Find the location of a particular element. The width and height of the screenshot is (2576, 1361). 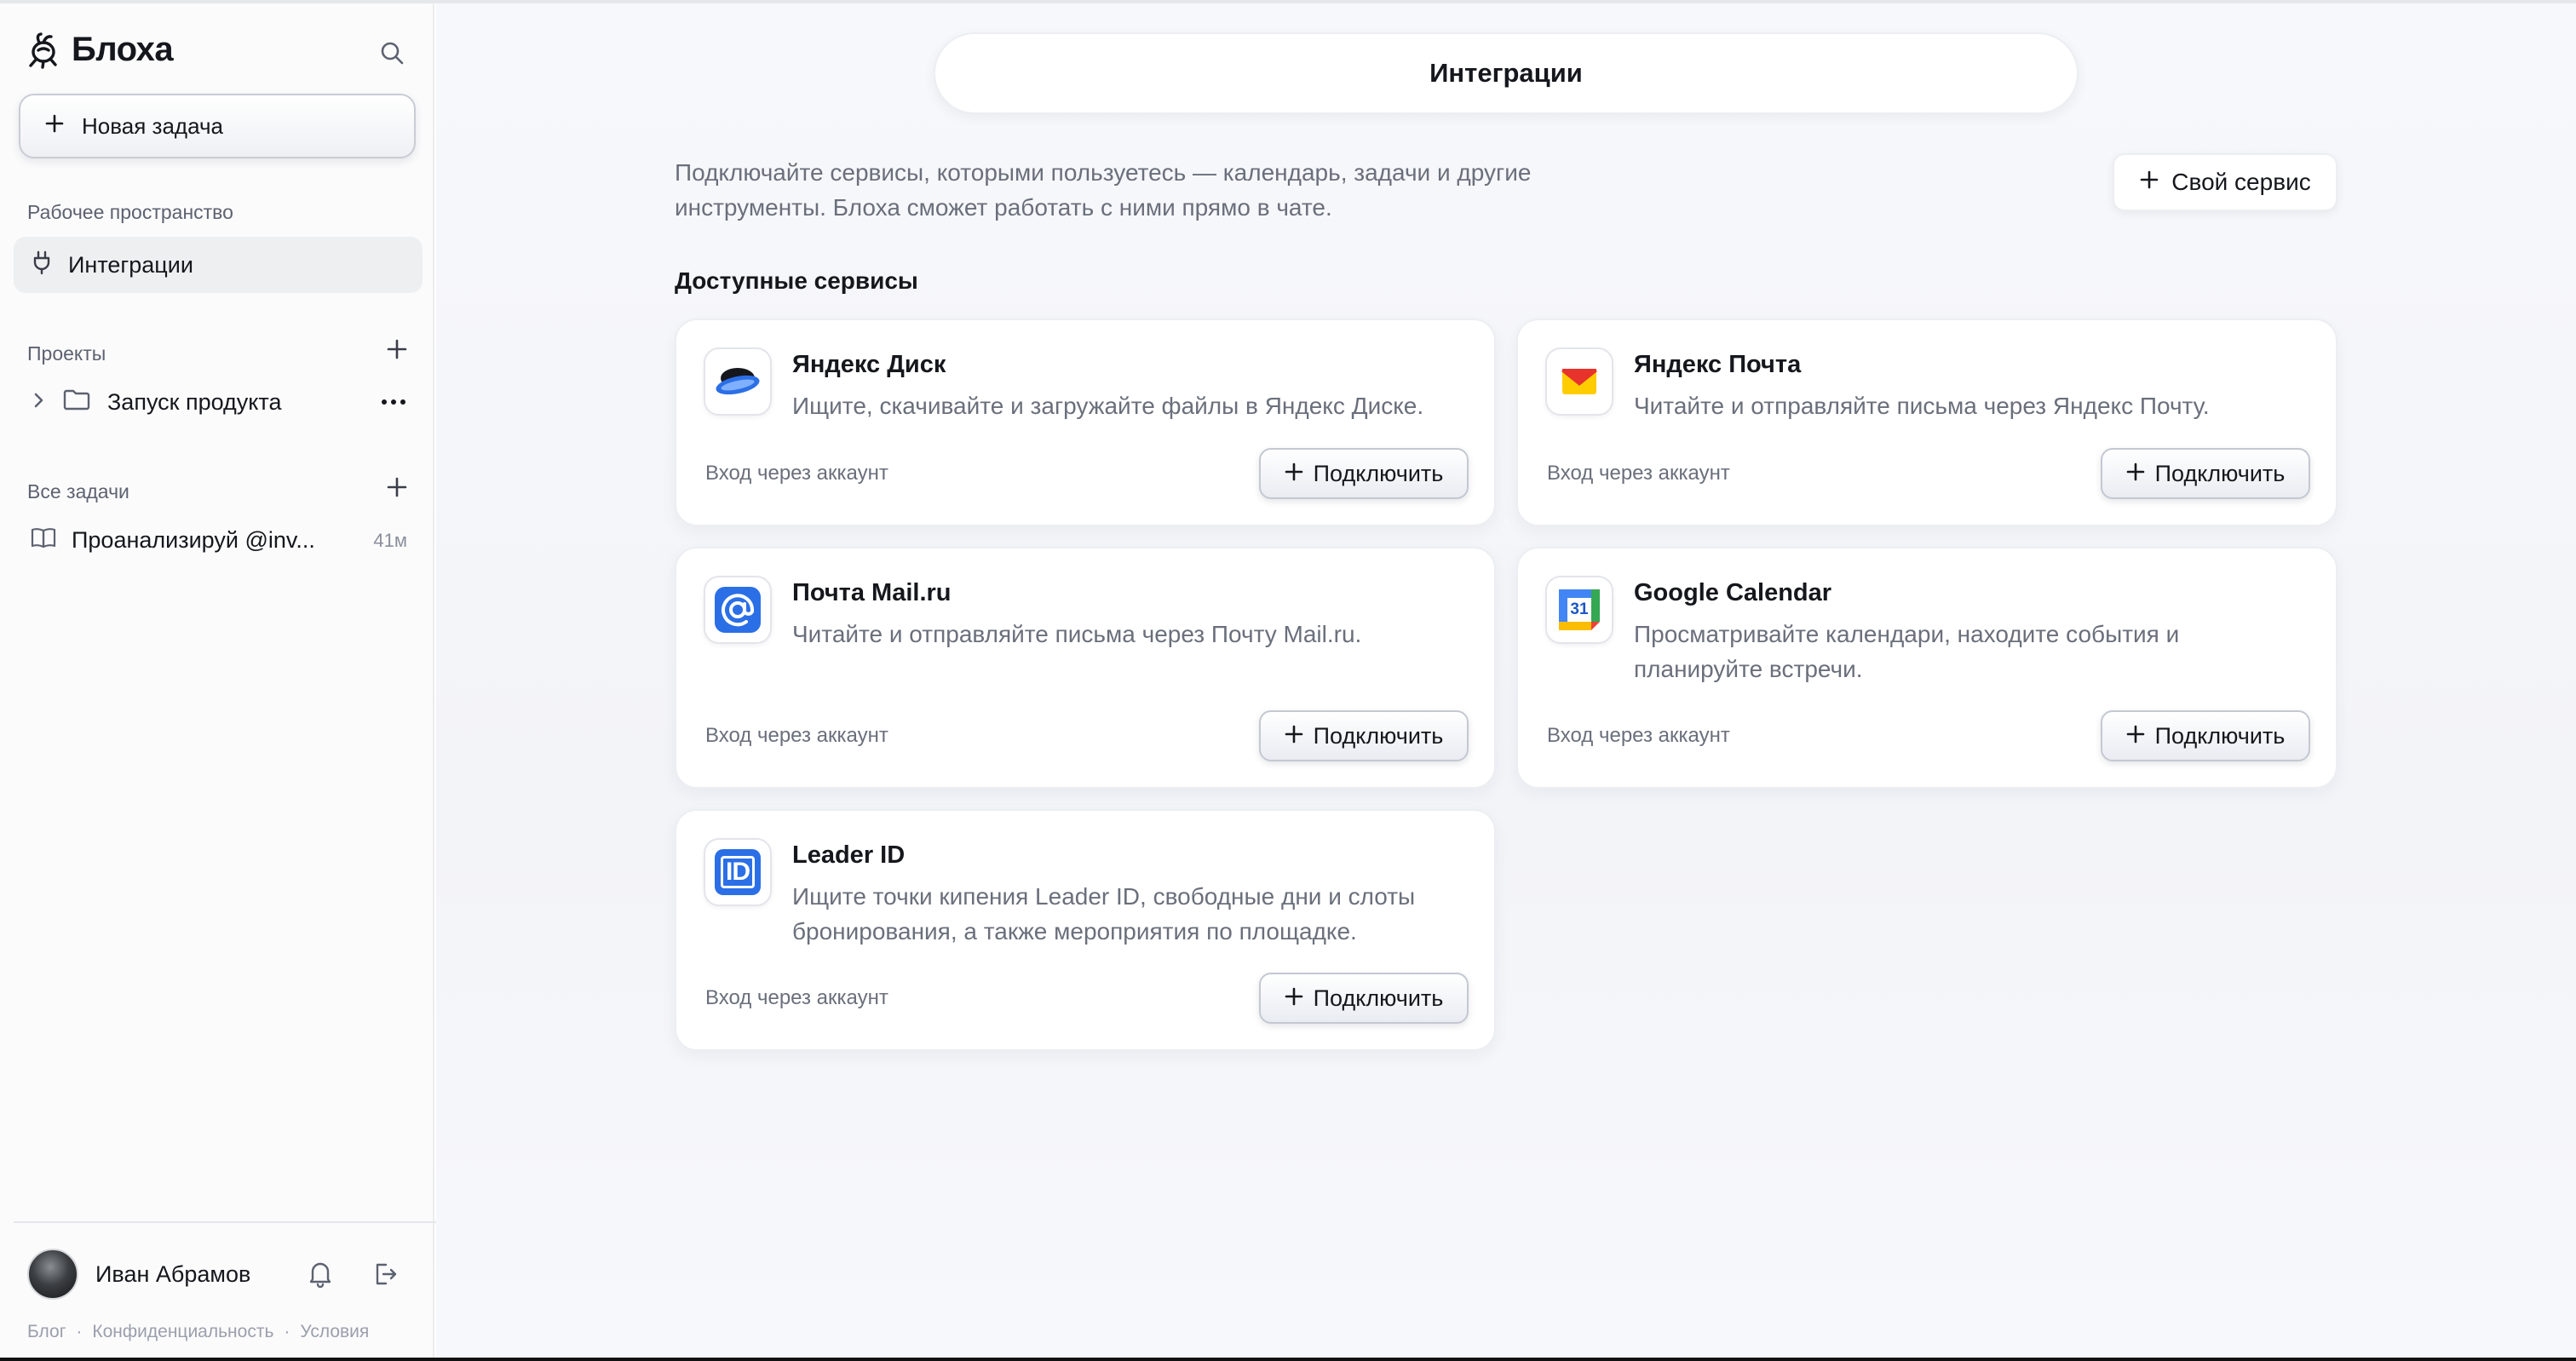

google-calendar-icon: 31 is located at coordinates (1579, 610).